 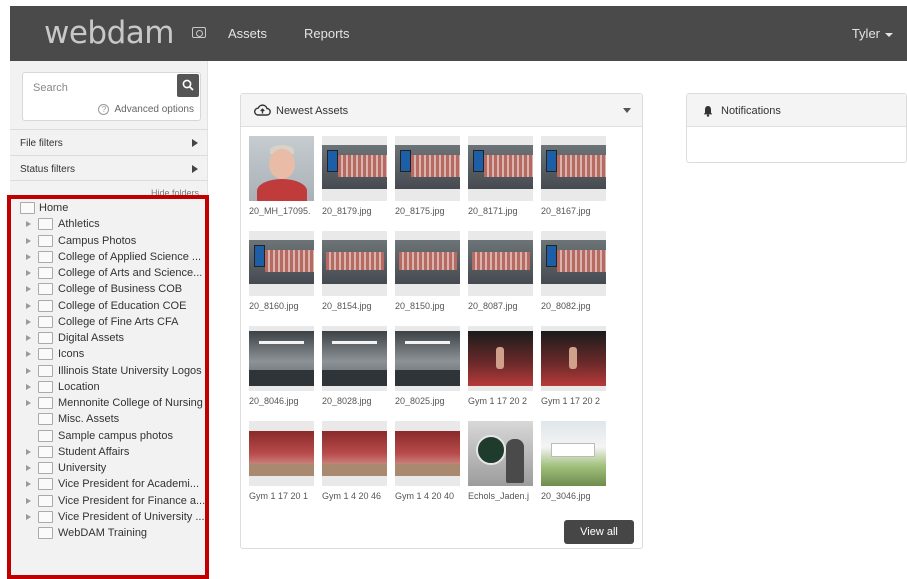 I want to click on cloud-upload-icon, so click(x=262, y=110).